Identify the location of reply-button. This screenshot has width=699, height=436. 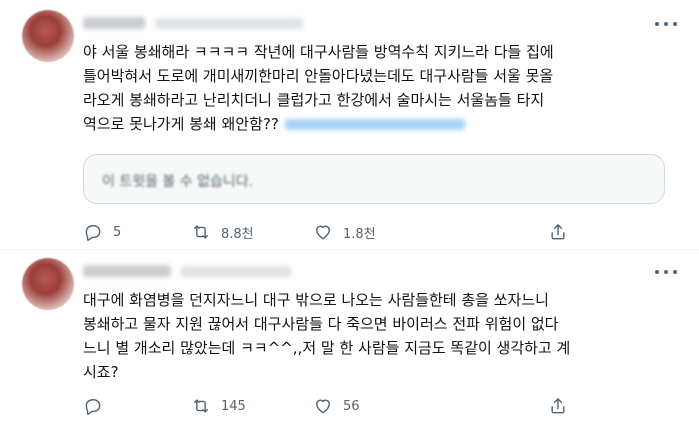
(98, 406).